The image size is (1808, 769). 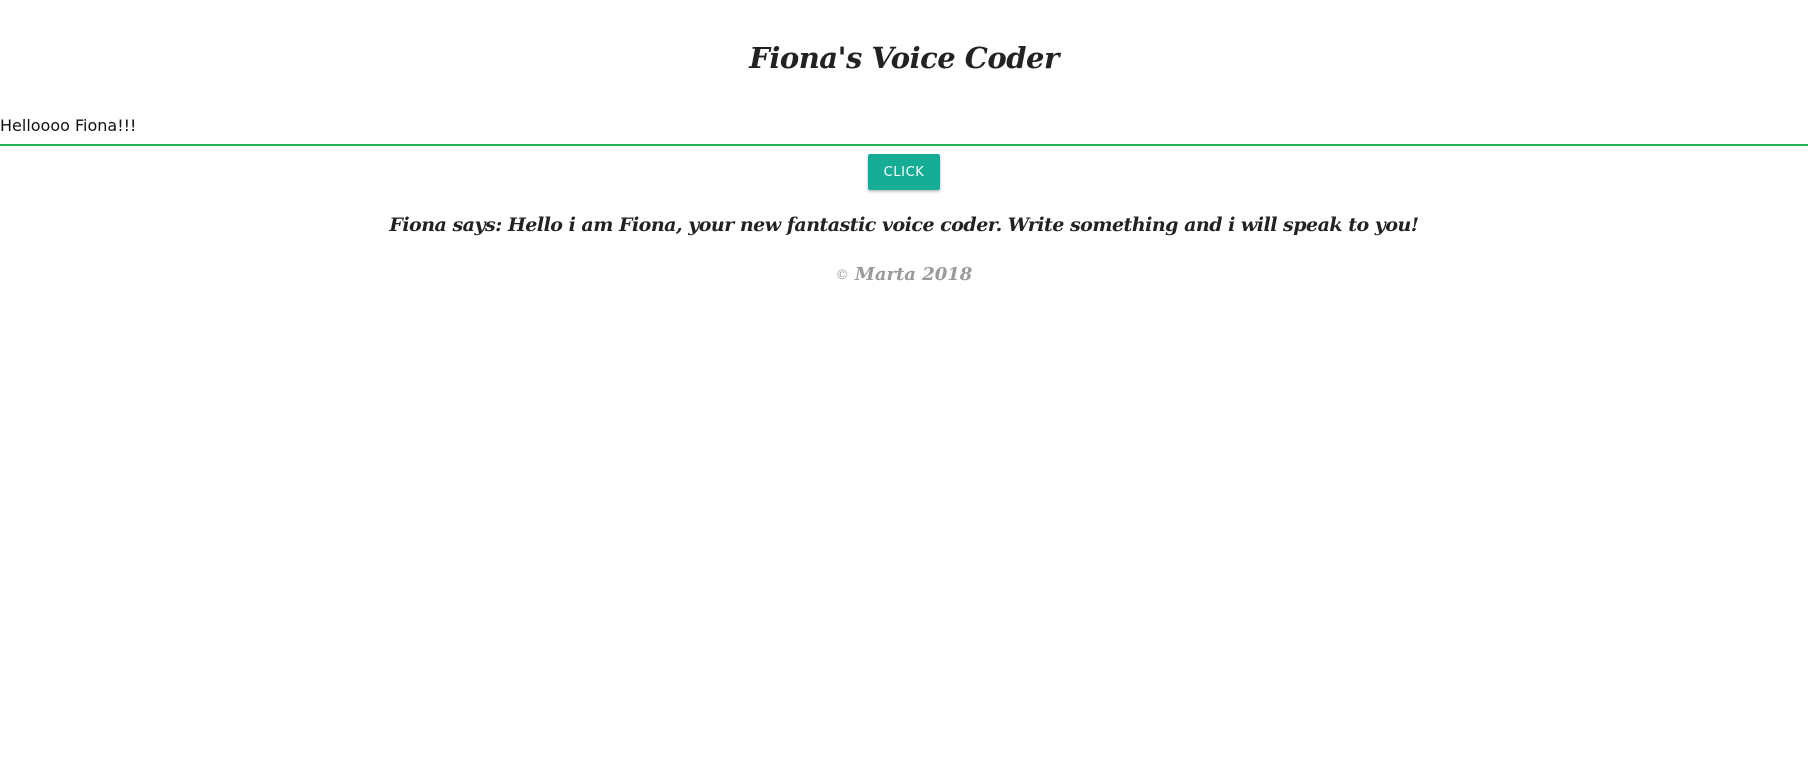 I want to click on footer-copyright: © Marta 2018, so click(x=904, y=275).